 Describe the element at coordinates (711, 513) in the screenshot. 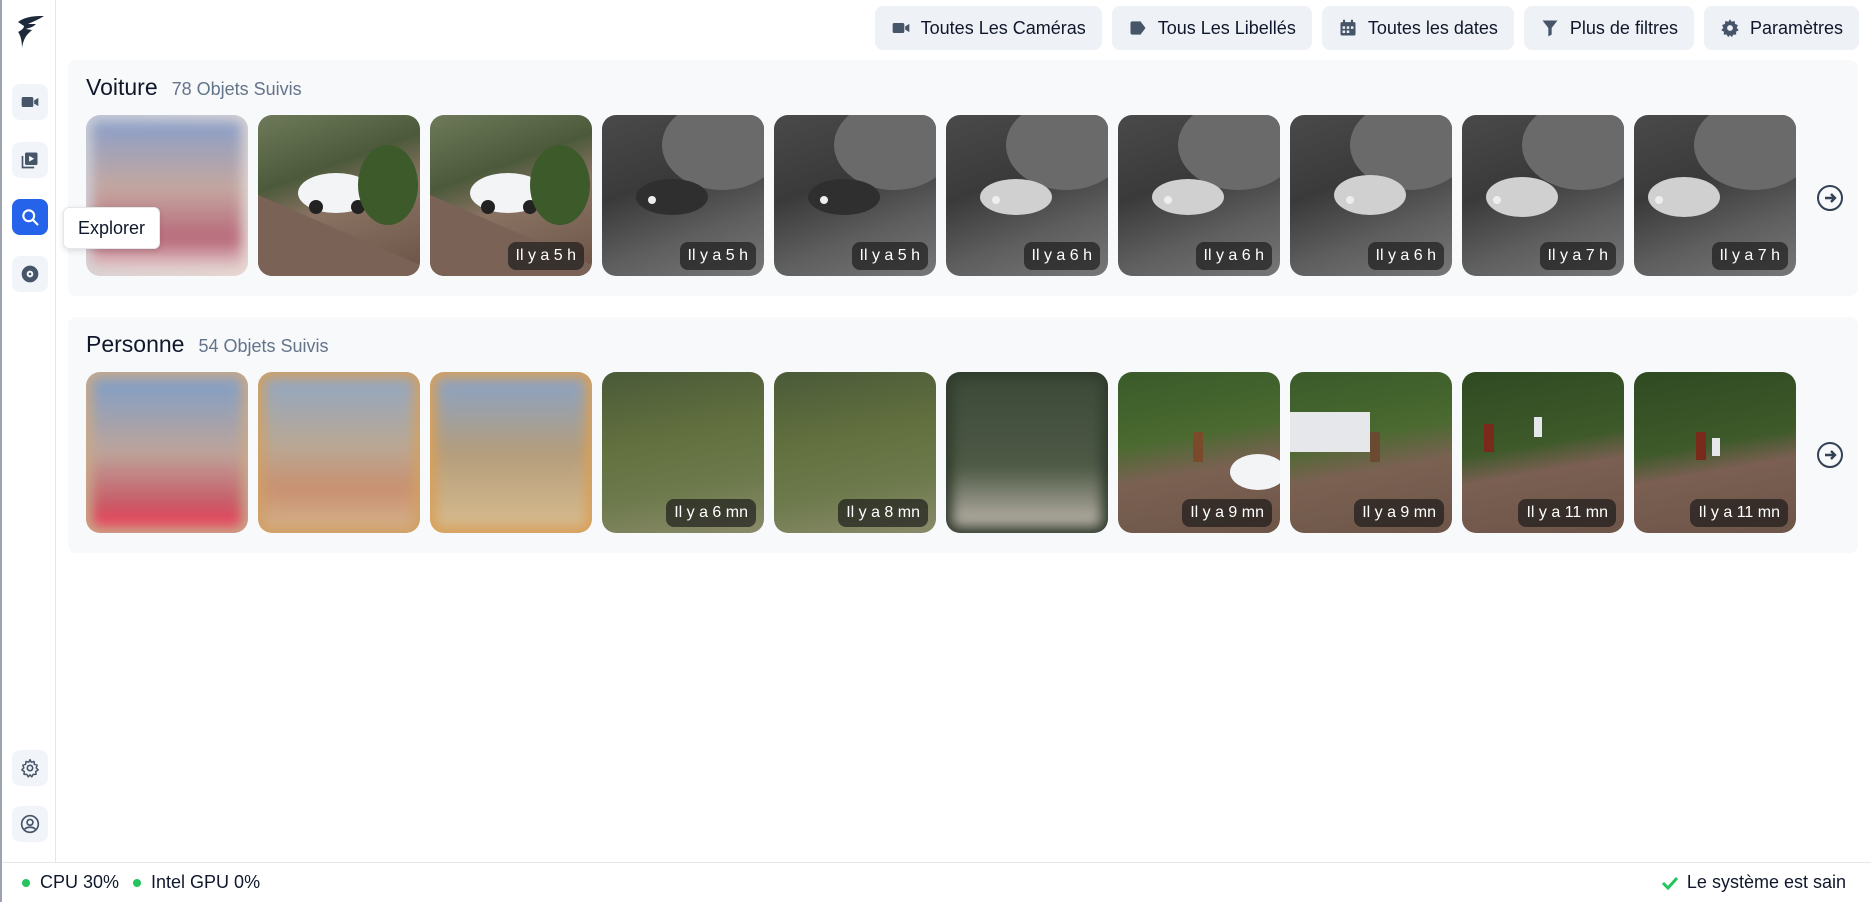

I see `thumbnail-timestamp: Il y a 6 mn` at that location.